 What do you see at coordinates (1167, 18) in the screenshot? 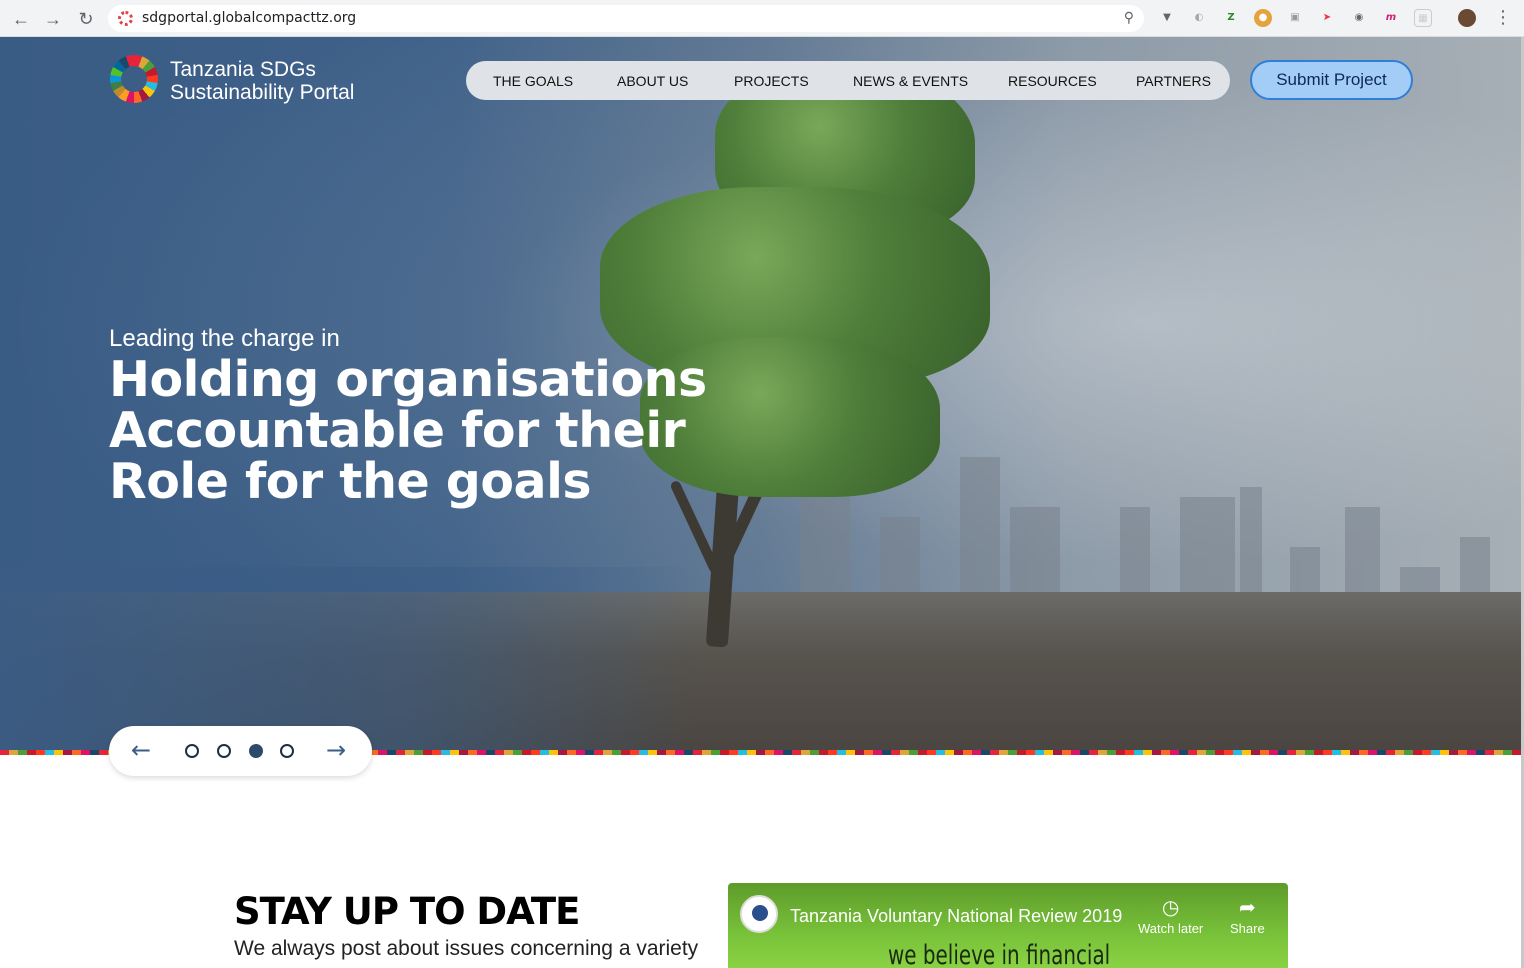
I see `extension-v-icon: ▼` at bounding box center [1167, 18].